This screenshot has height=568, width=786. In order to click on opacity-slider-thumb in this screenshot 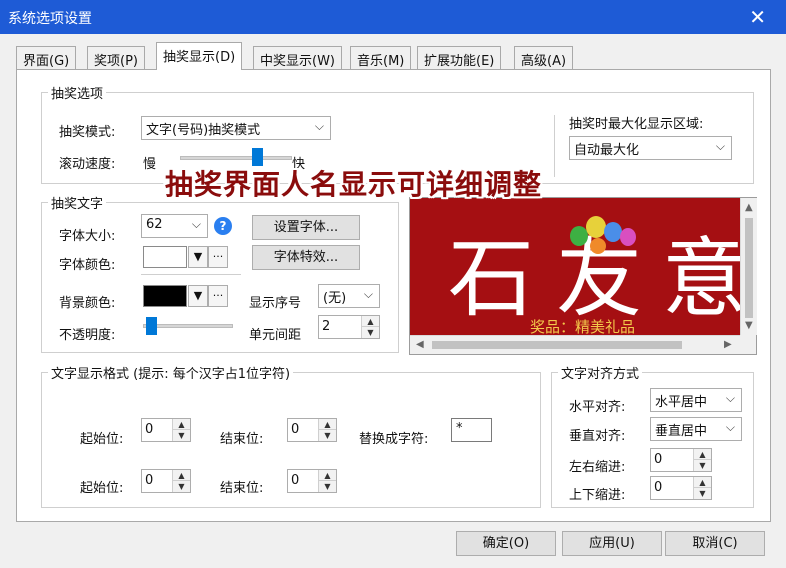, I will do `click(152, 326)`.